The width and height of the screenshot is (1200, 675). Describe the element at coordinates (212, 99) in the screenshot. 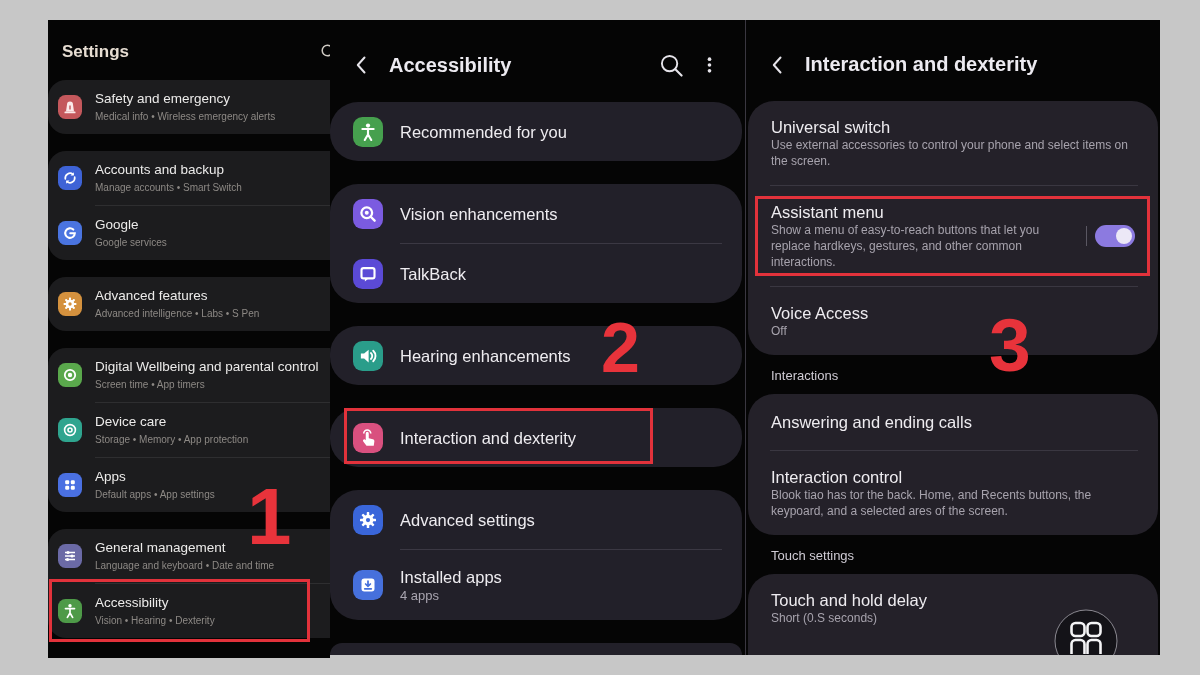

I see `item-title: Safety and emergency` at that location.